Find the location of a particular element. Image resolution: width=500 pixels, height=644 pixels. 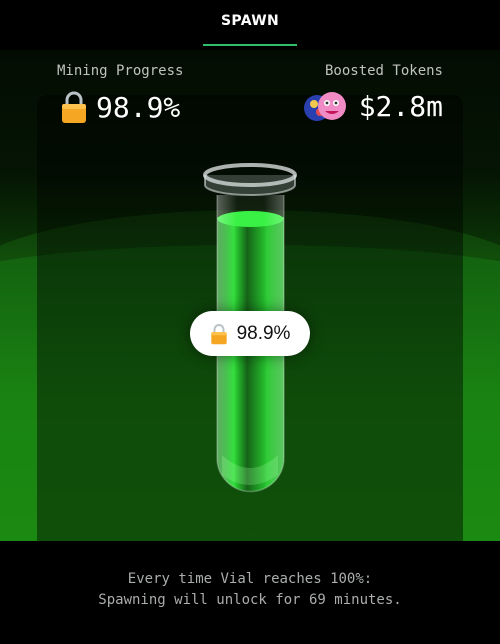

boosted-tokens-value: $2.8m is located at coordinates (400, 106).